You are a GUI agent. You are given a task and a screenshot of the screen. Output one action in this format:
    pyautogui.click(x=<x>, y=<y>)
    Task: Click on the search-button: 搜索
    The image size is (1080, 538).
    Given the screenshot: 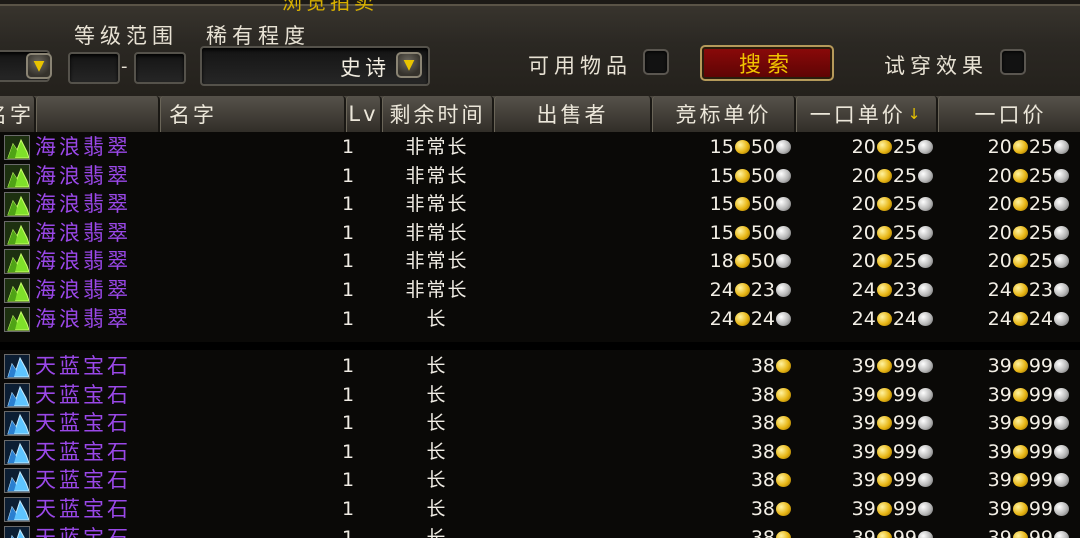 What is the action you would take?
    pyautogui.click(x=767, y=63)
    